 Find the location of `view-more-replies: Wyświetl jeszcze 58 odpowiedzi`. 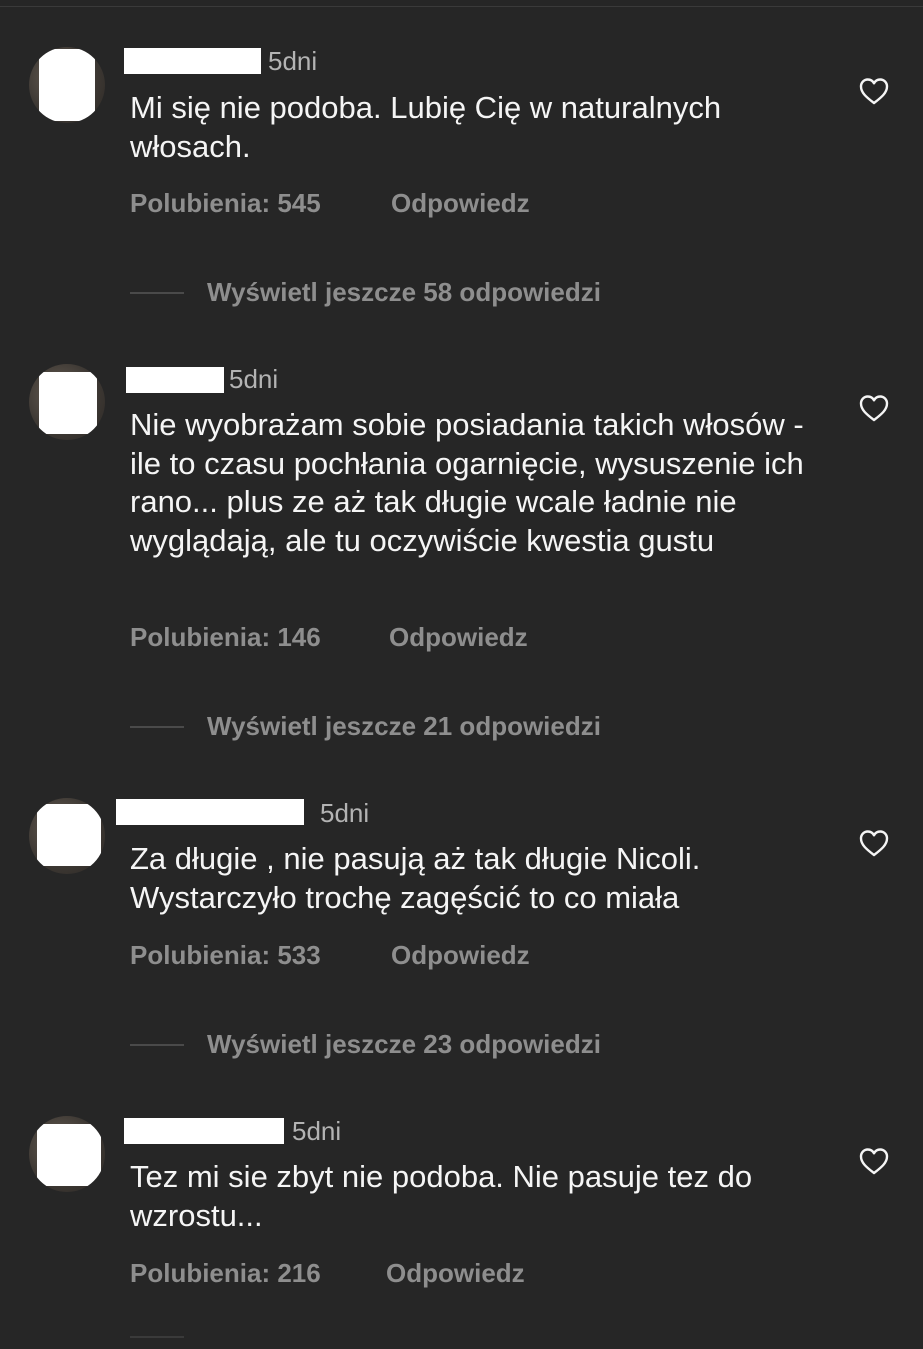

view-more-replies: Wyświetl jeszcze 58 odpowiedzi is located at coordinates (430, 292).